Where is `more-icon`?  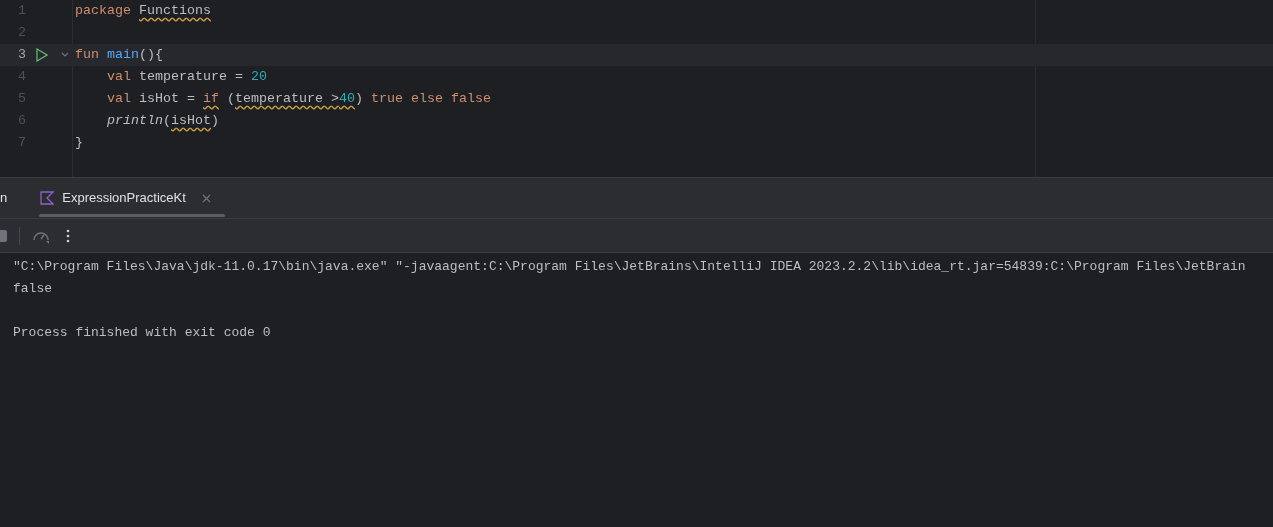 more-icon is located at coordinates (68, 235).